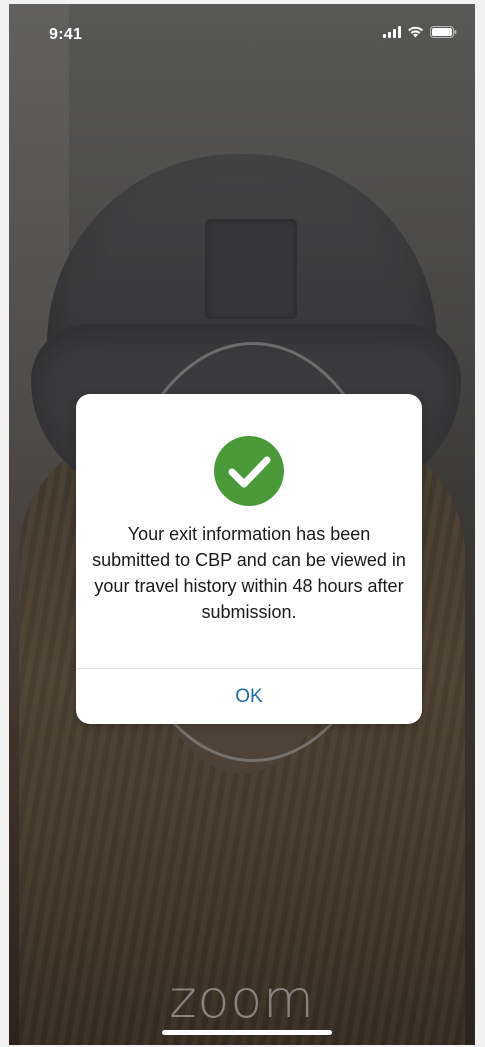  Describe the element at coordinates (242, 35) in the screenshot. I see `status-bar: 9:41` at that location.